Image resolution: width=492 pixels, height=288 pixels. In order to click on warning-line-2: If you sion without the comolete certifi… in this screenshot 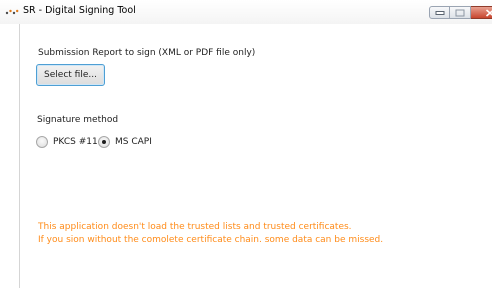, I will do `click(211, 240)`.